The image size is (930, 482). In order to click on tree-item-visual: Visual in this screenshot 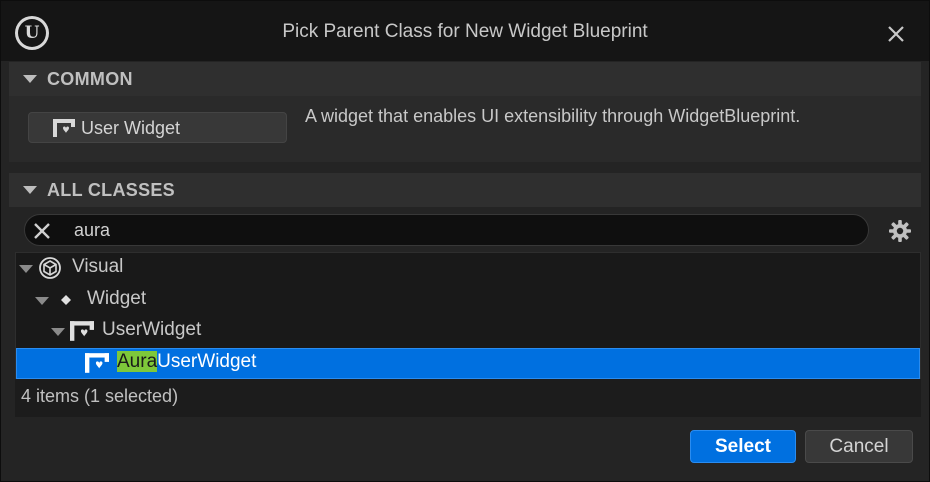, I will do `click(468, 268)`.